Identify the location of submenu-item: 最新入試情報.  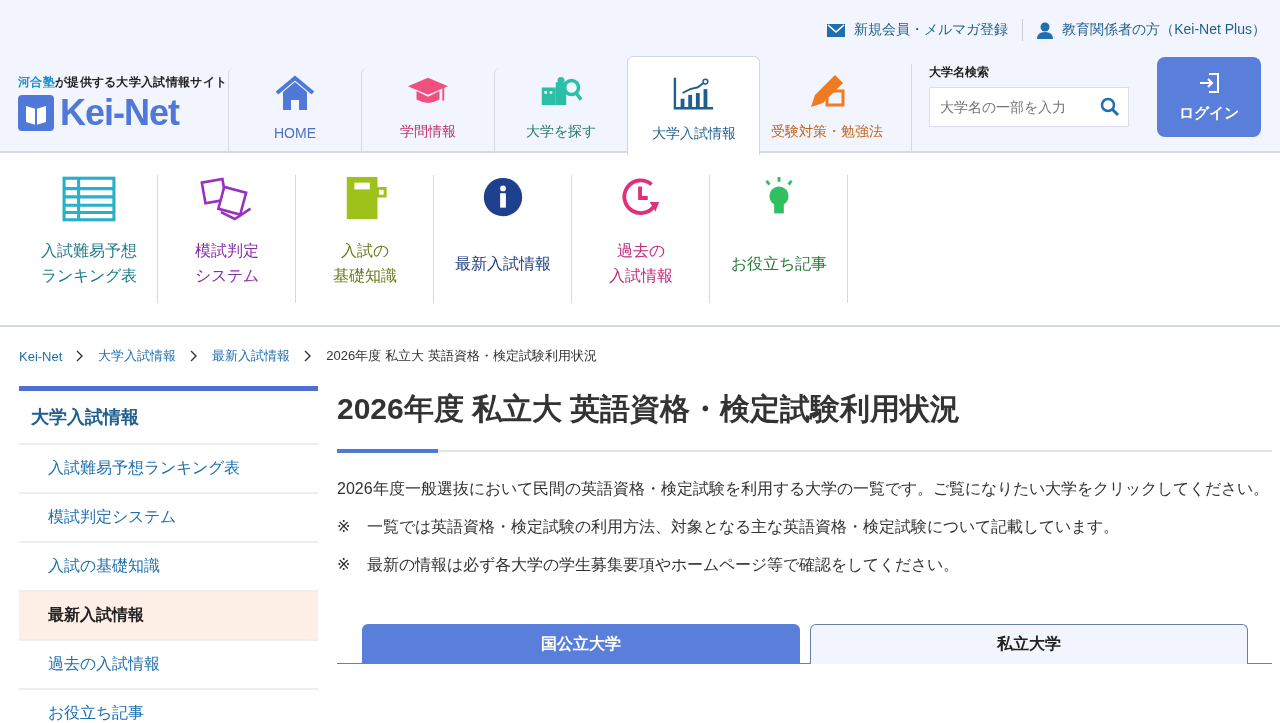
(503, 239).